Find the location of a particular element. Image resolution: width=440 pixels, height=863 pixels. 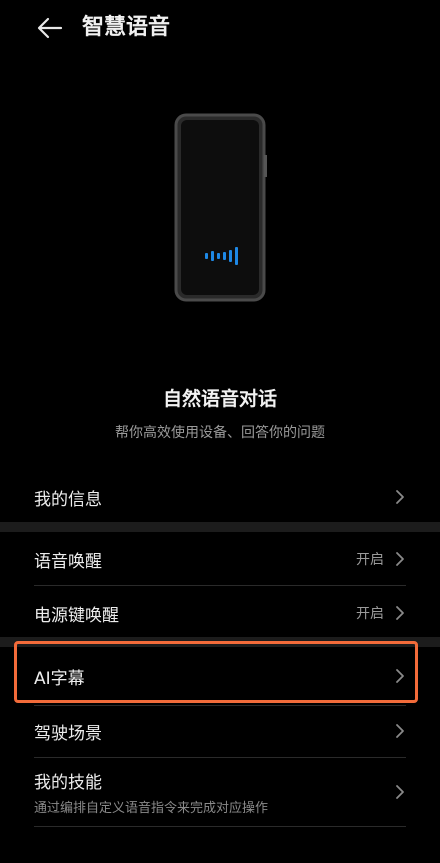

row-label: 我的信息 is located at coordinates (68, 499).